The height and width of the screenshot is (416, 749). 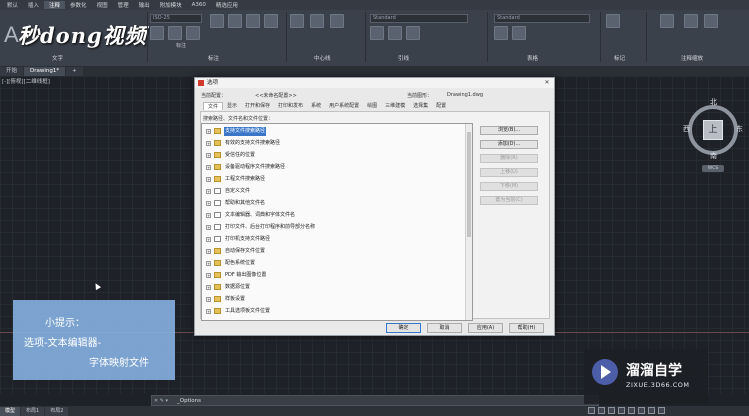 I want to click on menu-item-insert: 插入, so click(x=33, y=5).